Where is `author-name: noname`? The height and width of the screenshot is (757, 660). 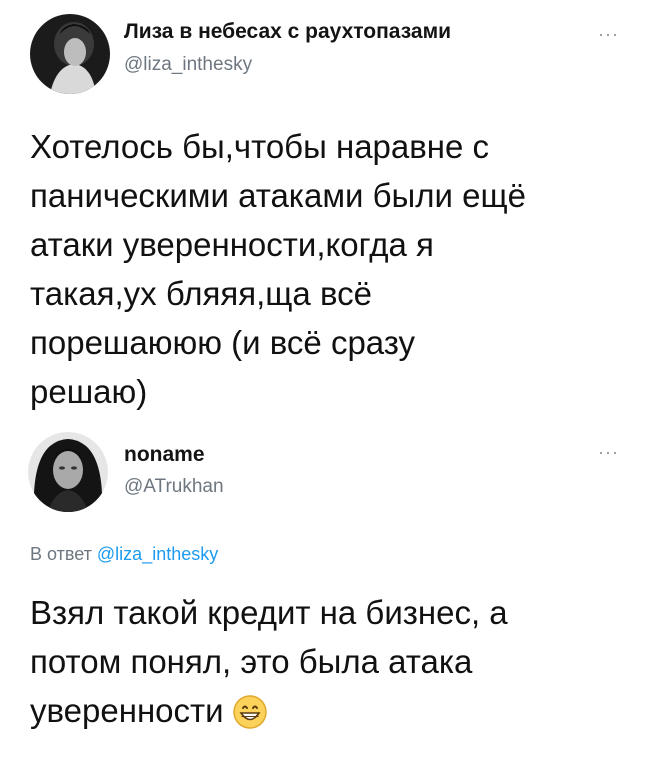
author-name: noname is located at coordinates (164, 455).